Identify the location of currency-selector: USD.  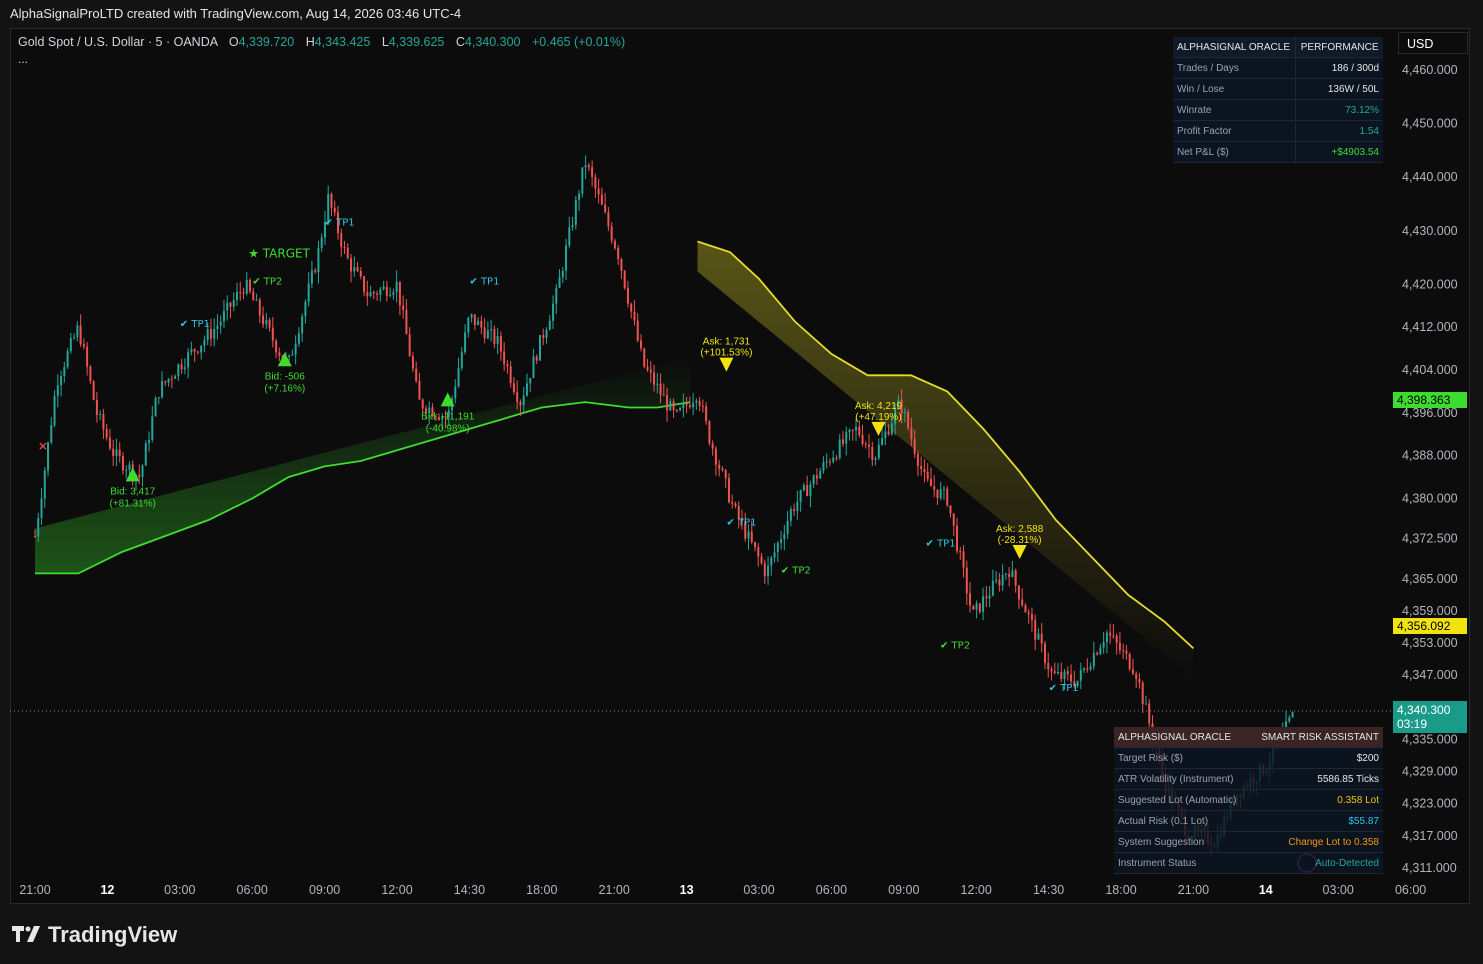
(1433, 43).